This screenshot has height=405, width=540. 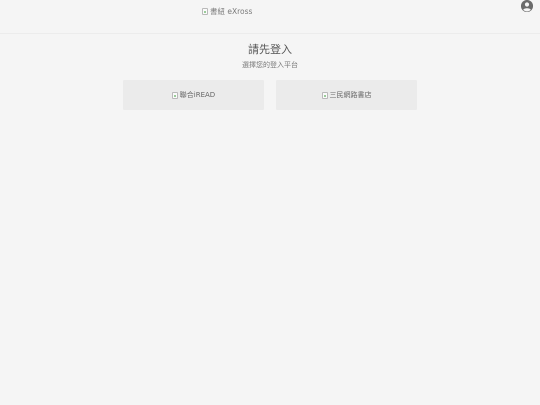 I want to click on platform-card-sanmin: 三民網路書店, so click(x=346, y=95).